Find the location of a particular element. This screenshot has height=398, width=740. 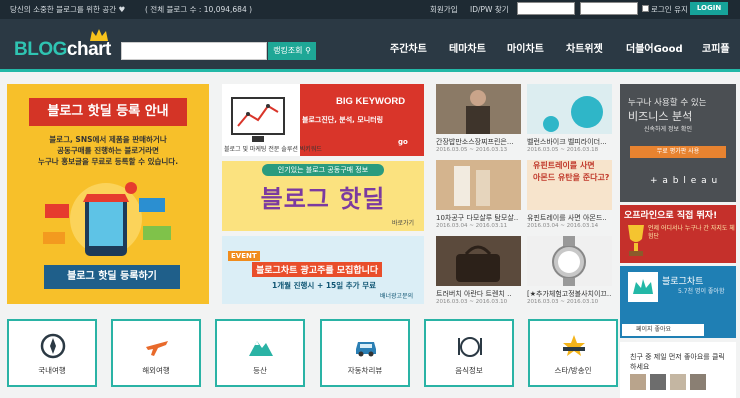

site-tagline: 당신의 소중한 블로그를 위한 공간 ♥ is located at coordinates (68, 9).